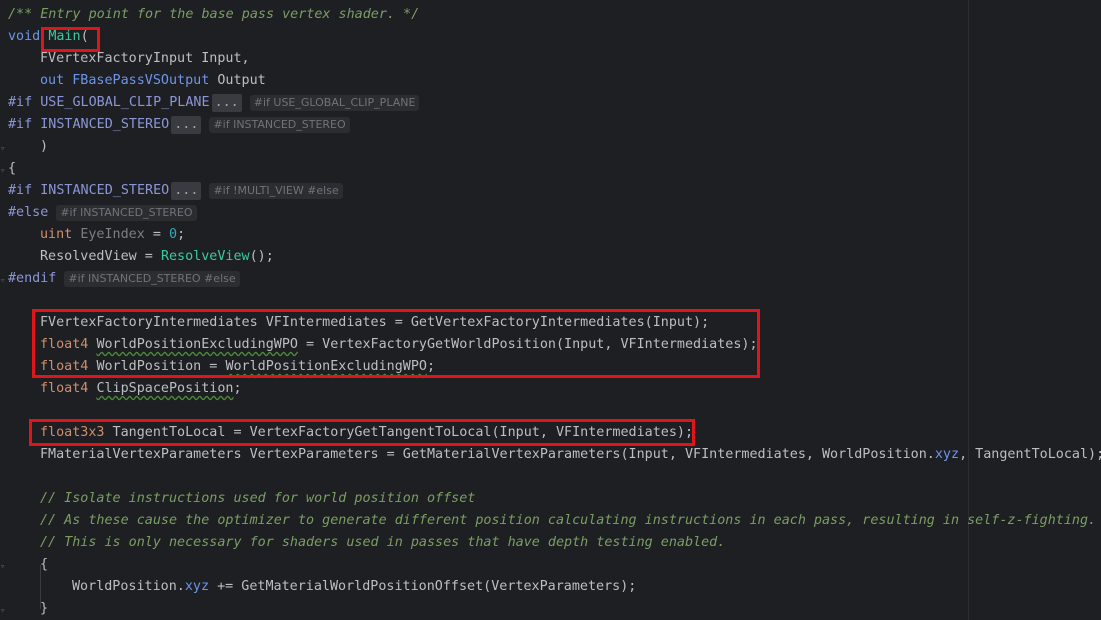 The width and height of the screenshot is (1101, 620). What do you see at coordinates (165, 388) in the screenshot?
I see `variable-name: ClipSpacePosition` at bounding box center [165, 388].